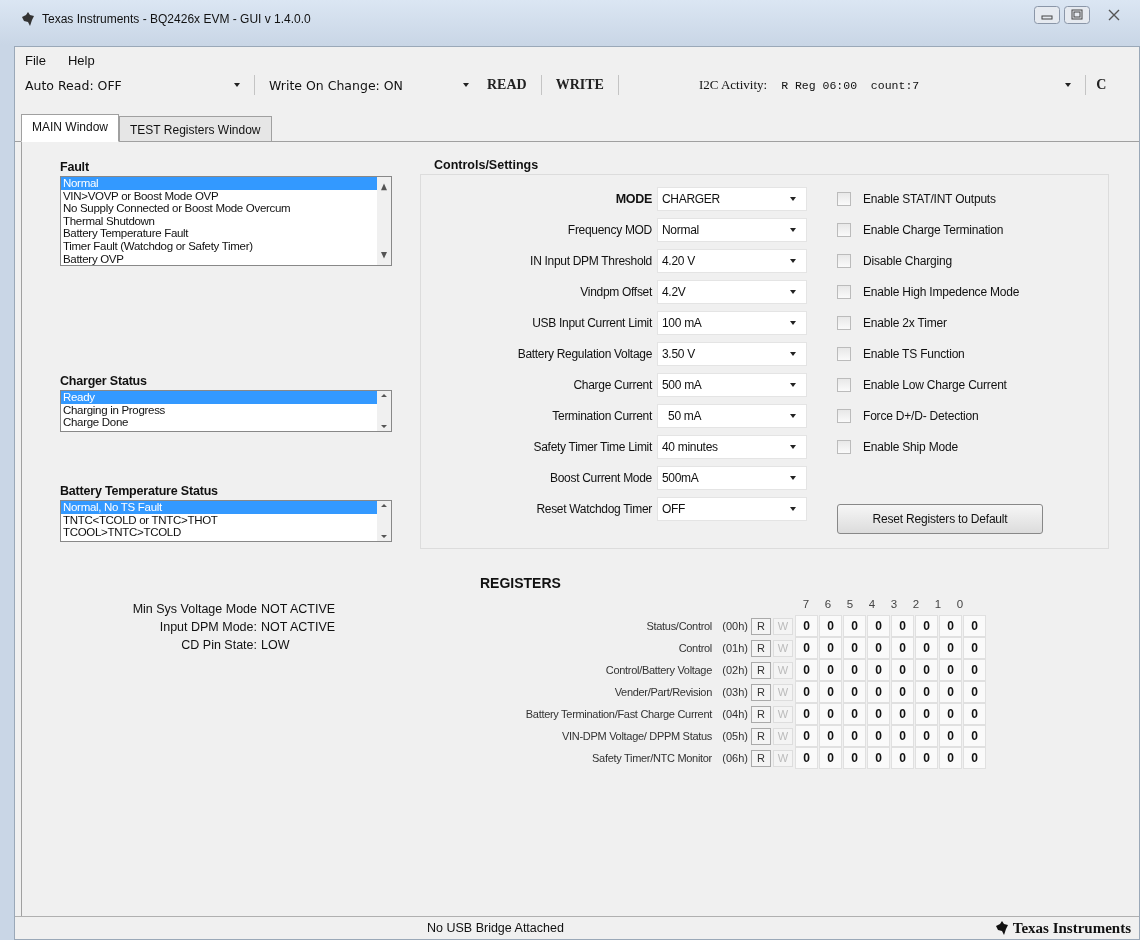  What do you see at coordinates (219, 422) in the screenshot?
I see `list-item: Charge Done` at bounding box center [219, 422].